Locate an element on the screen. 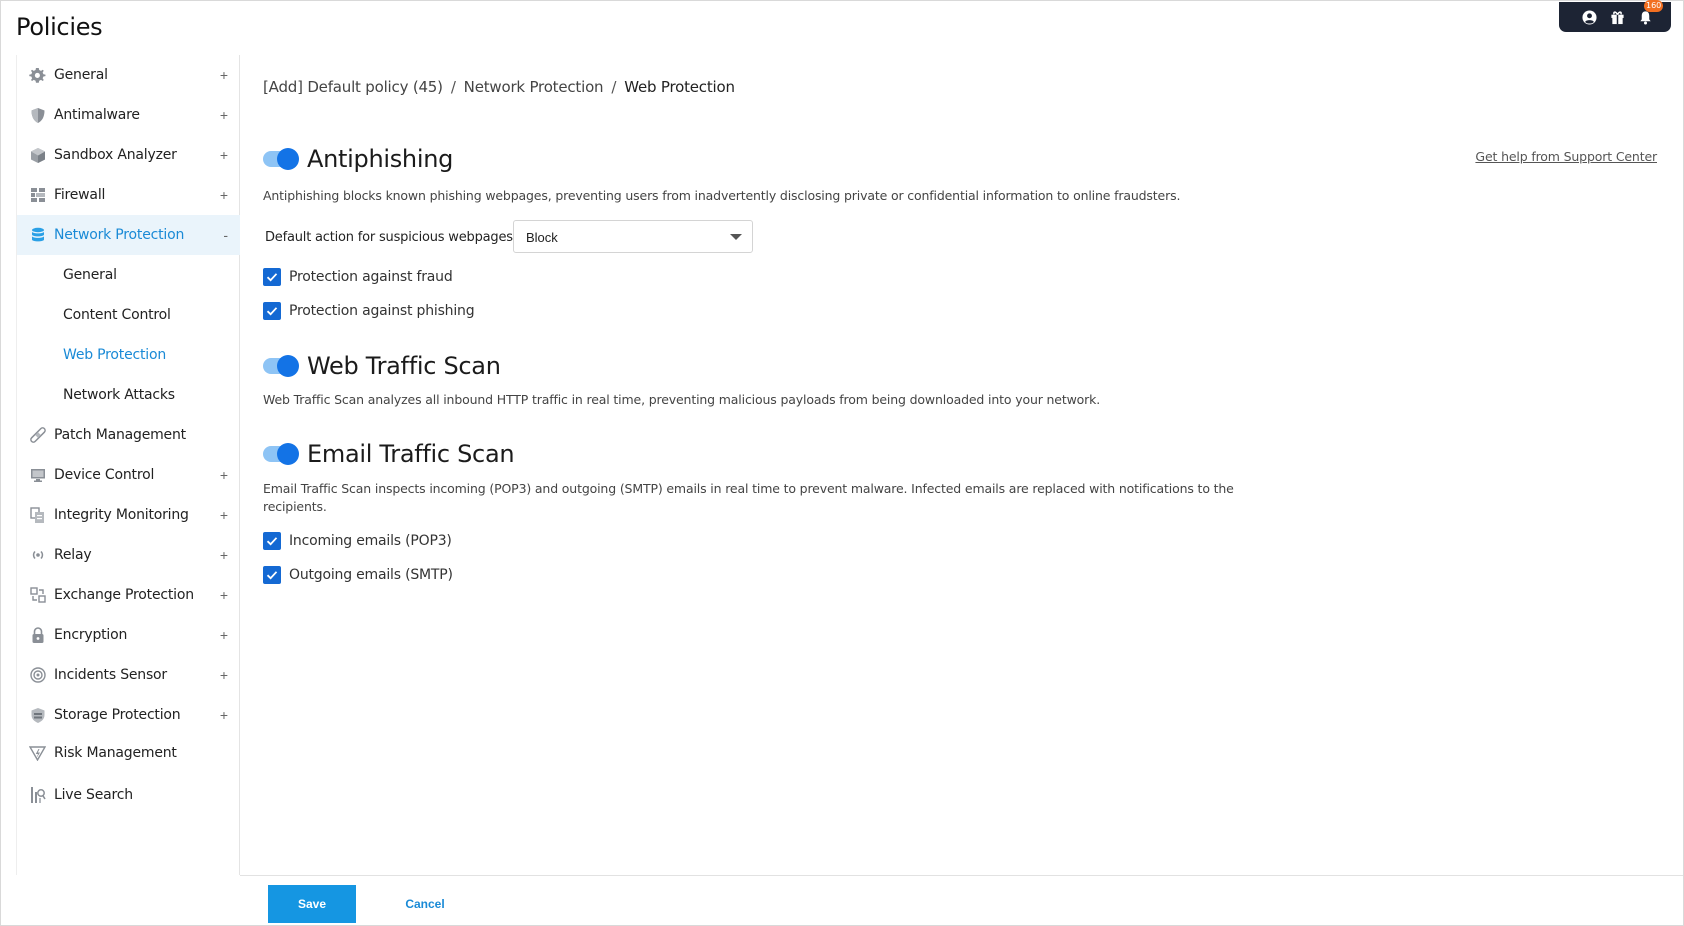  sidebar-item-sandbox-analyzer: Sandbox Analyzer + is located at coordinates (128, 155).